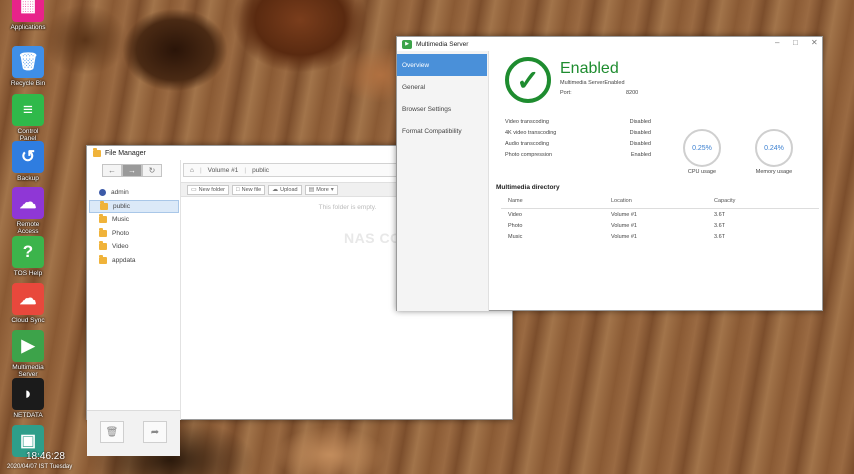 This screenshot has height=474, width=854. What do you see at coordinates (702, 148) in the screenshot?
I see `cpu-usage-gauge: 0.25%` at bounding box center [702, 148].